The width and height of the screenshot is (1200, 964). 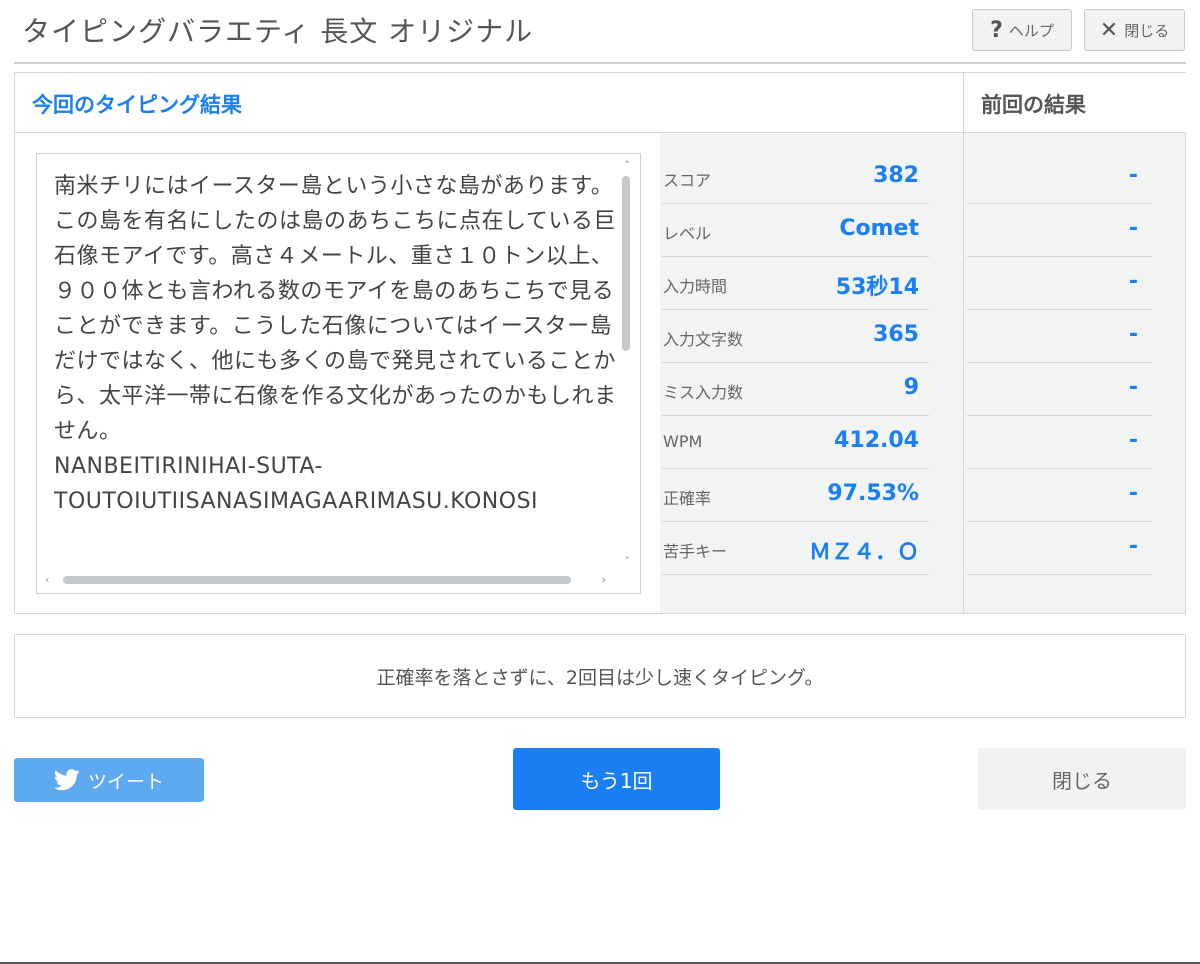 What do you see at coordinates (1033, 105) in the screenshot?
I see `previous-results-title: 前回の結果` at bounding box center [1033, 105].